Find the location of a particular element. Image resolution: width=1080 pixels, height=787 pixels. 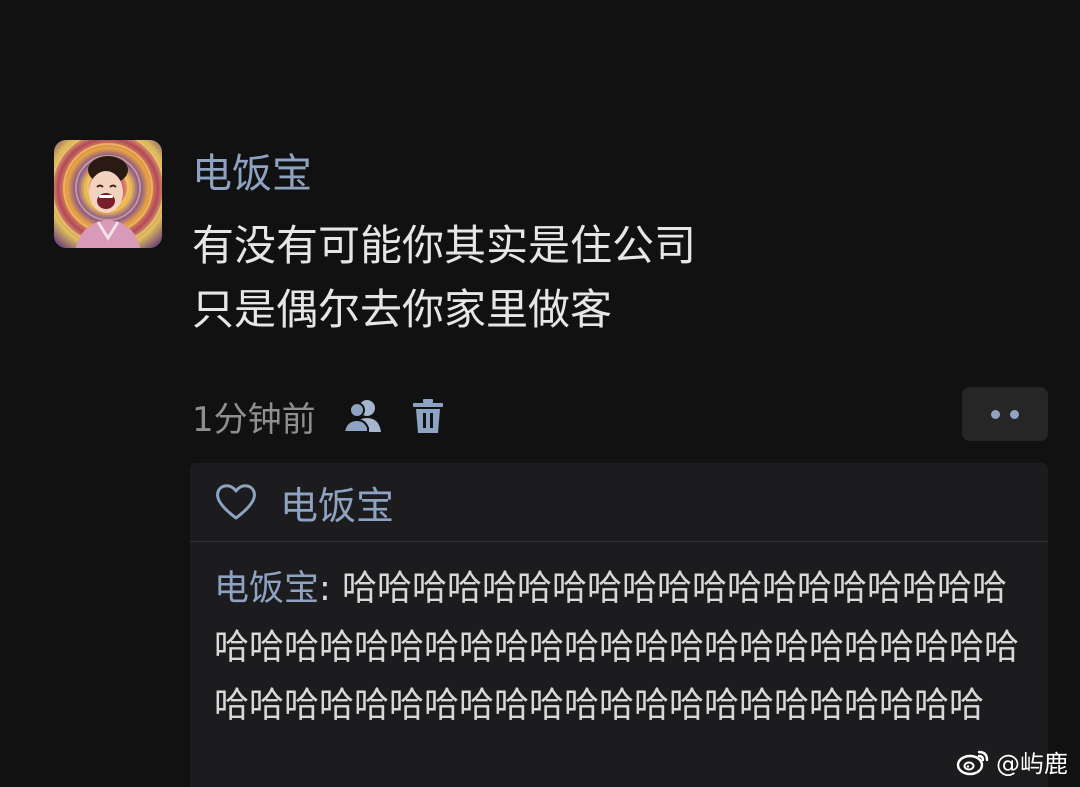

post-meta-row: 1分钟前 is located at coordinates (321, 416).